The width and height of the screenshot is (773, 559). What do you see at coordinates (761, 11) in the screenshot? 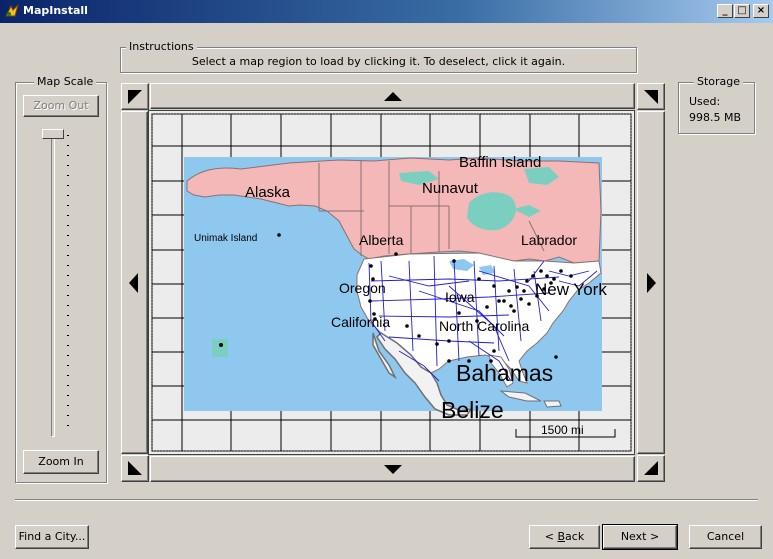
I see `close-button: ×` at bounding box center [761, 11].